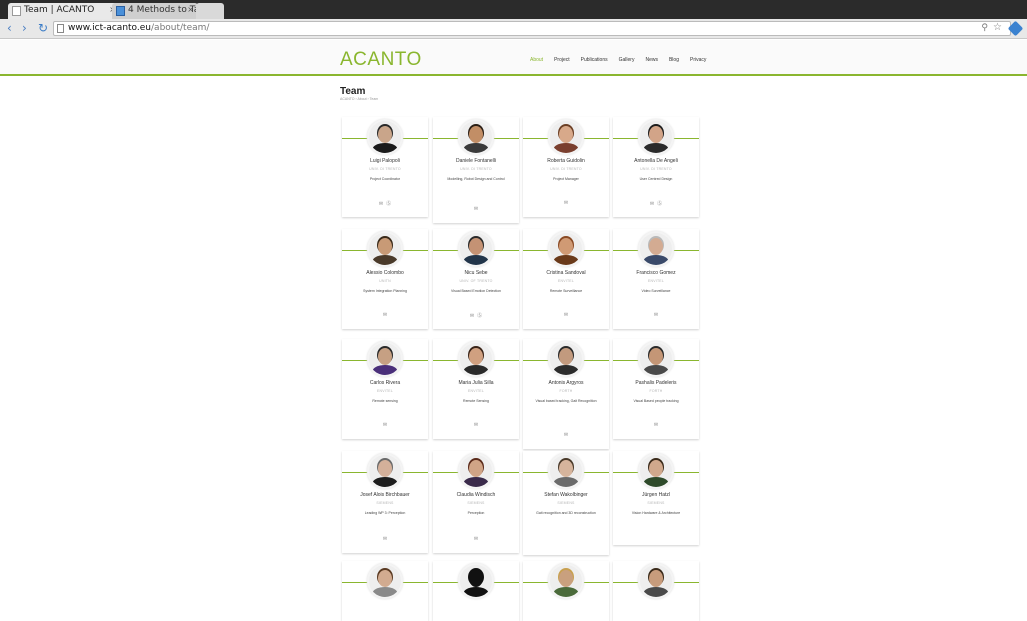 The height and width of the screenshot is (621, 1027). I want to click on member-name: Nicu Sebe, so click(476, 273).